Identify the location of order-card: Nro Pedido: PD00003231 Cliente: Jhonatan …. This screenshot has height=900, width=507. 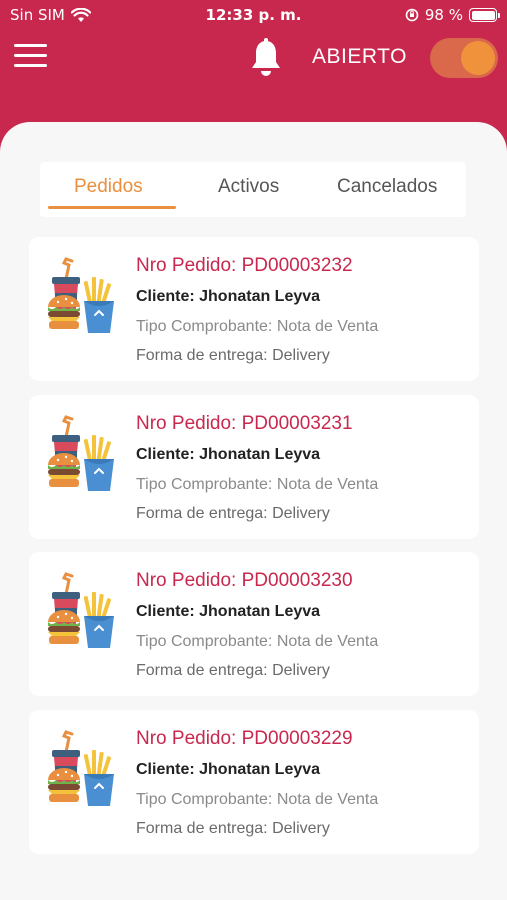
(254, 467).